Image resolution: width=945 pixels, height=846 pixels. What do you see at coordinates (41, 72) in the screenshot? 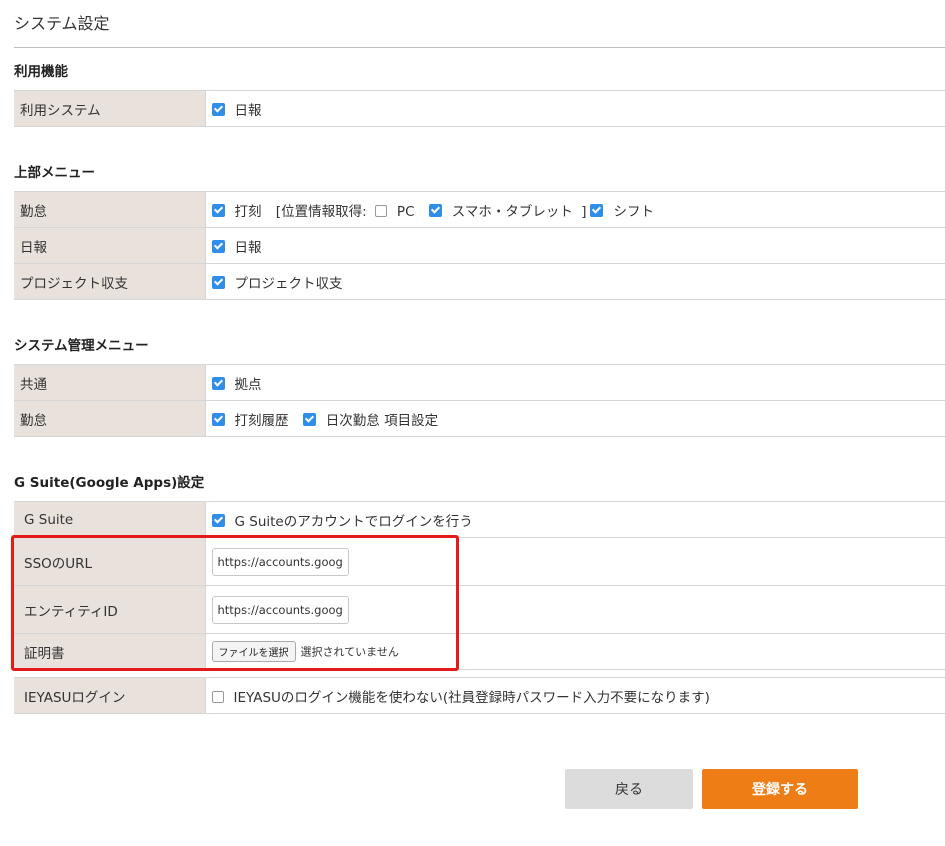
I see `section-title-usage: 利用機能` at bounding box center [41, 72].